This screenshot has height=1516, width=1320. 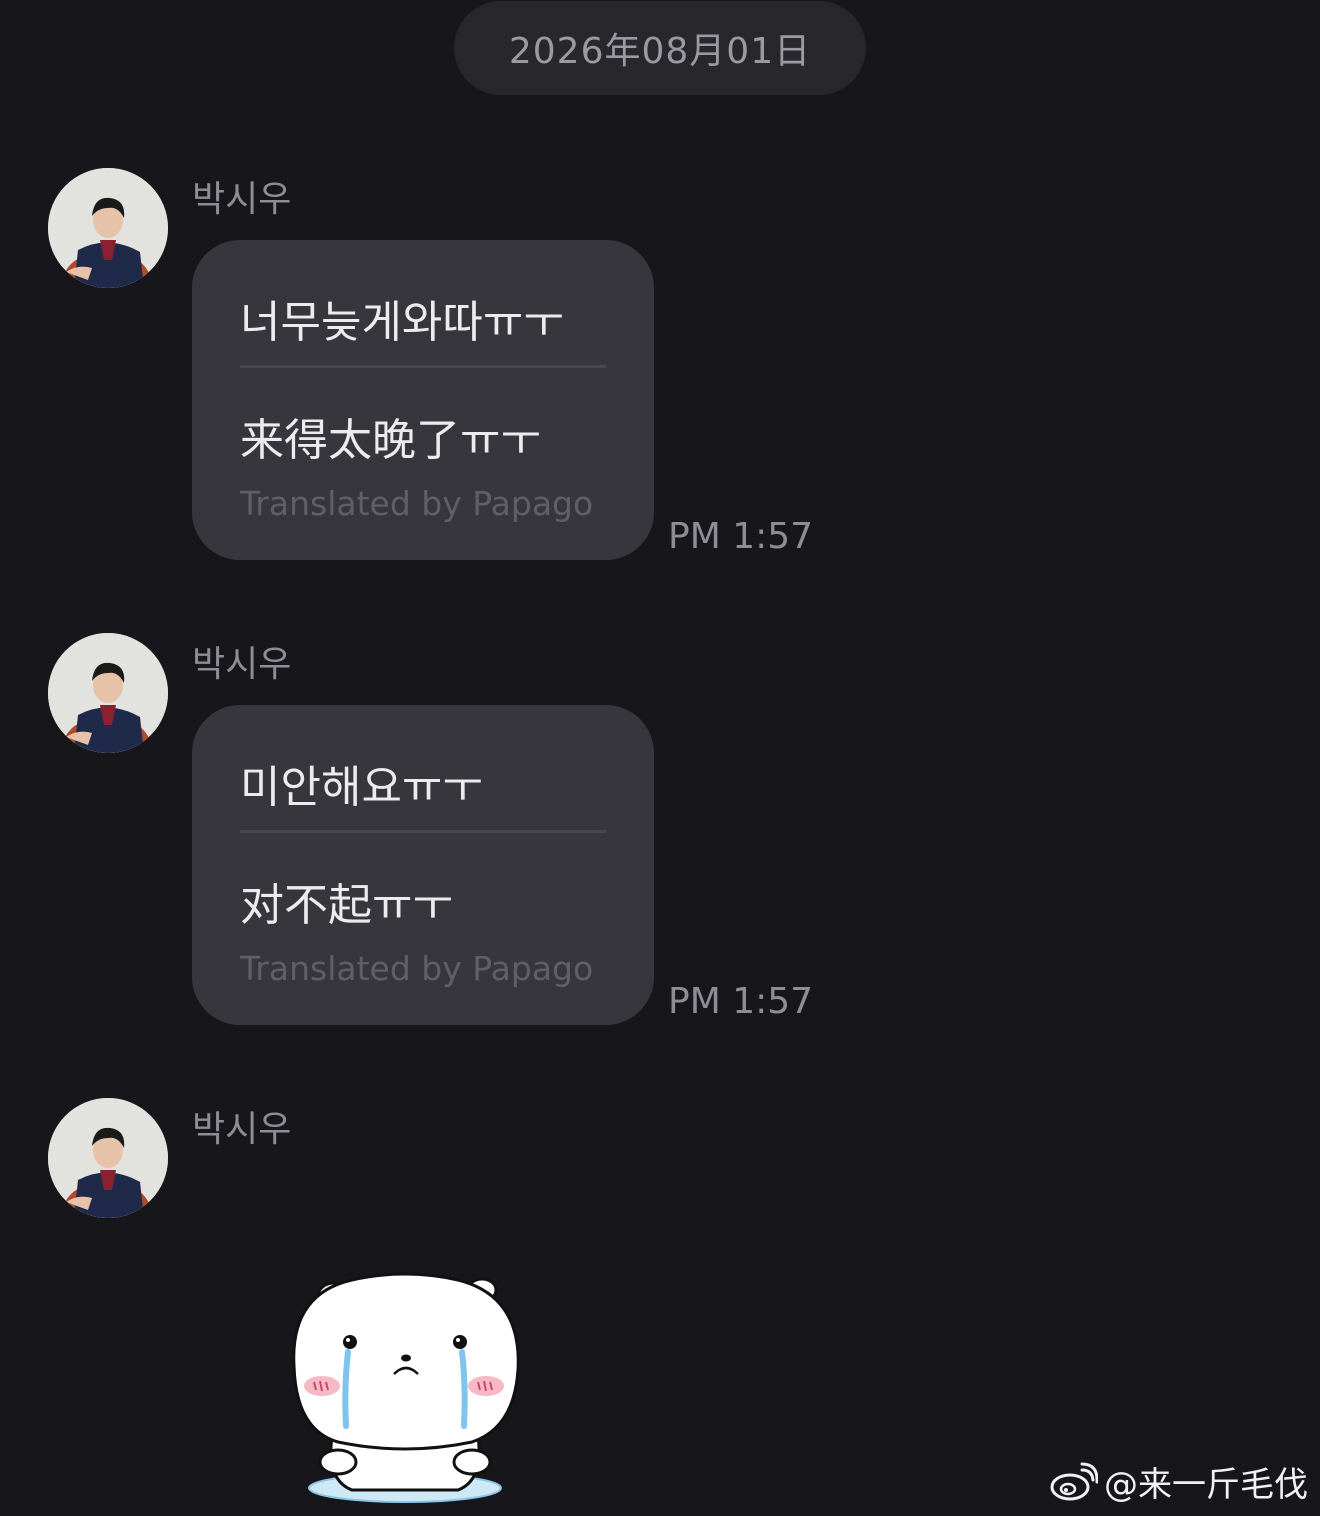 What do you see at coordinates (390, 440) in the screenshot?
I see `message-translation-text: 来得太晚了ㅠㅜ` at bounding box center [390, 440].